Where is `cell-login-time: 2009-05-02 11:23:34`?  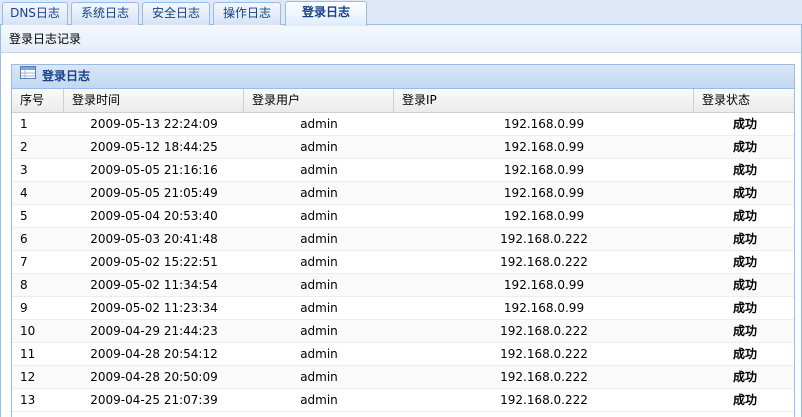 cell-login-time: 2009-05-02 11:23:34 is located at coordinates (154, 308).